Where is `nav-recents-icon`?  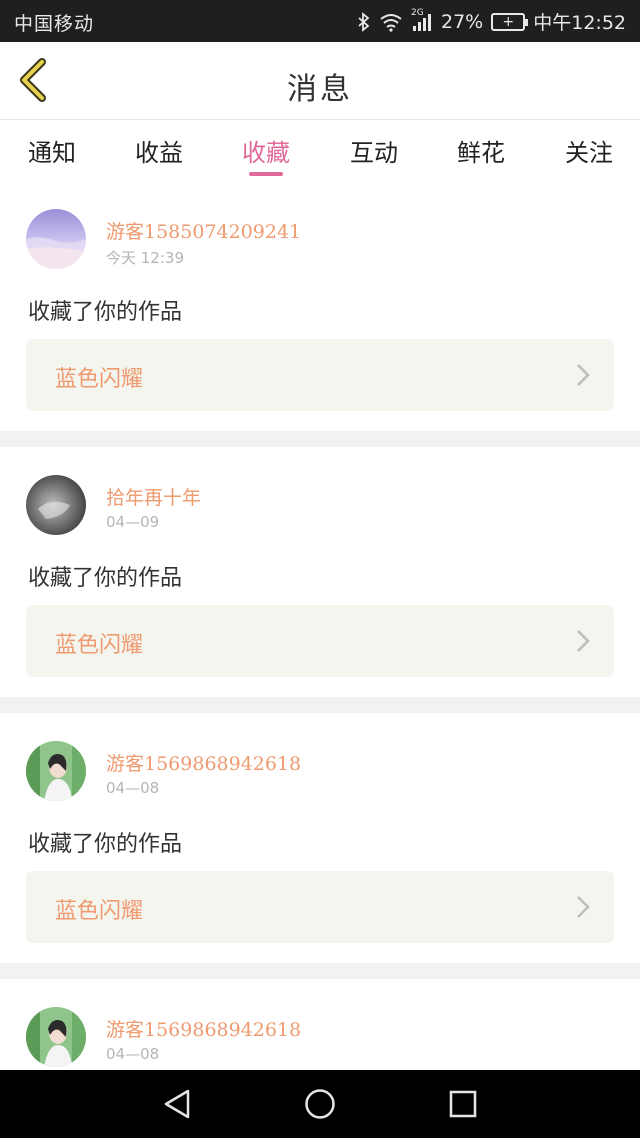
nav-recents-icon is located at coordinates (463, 1104).